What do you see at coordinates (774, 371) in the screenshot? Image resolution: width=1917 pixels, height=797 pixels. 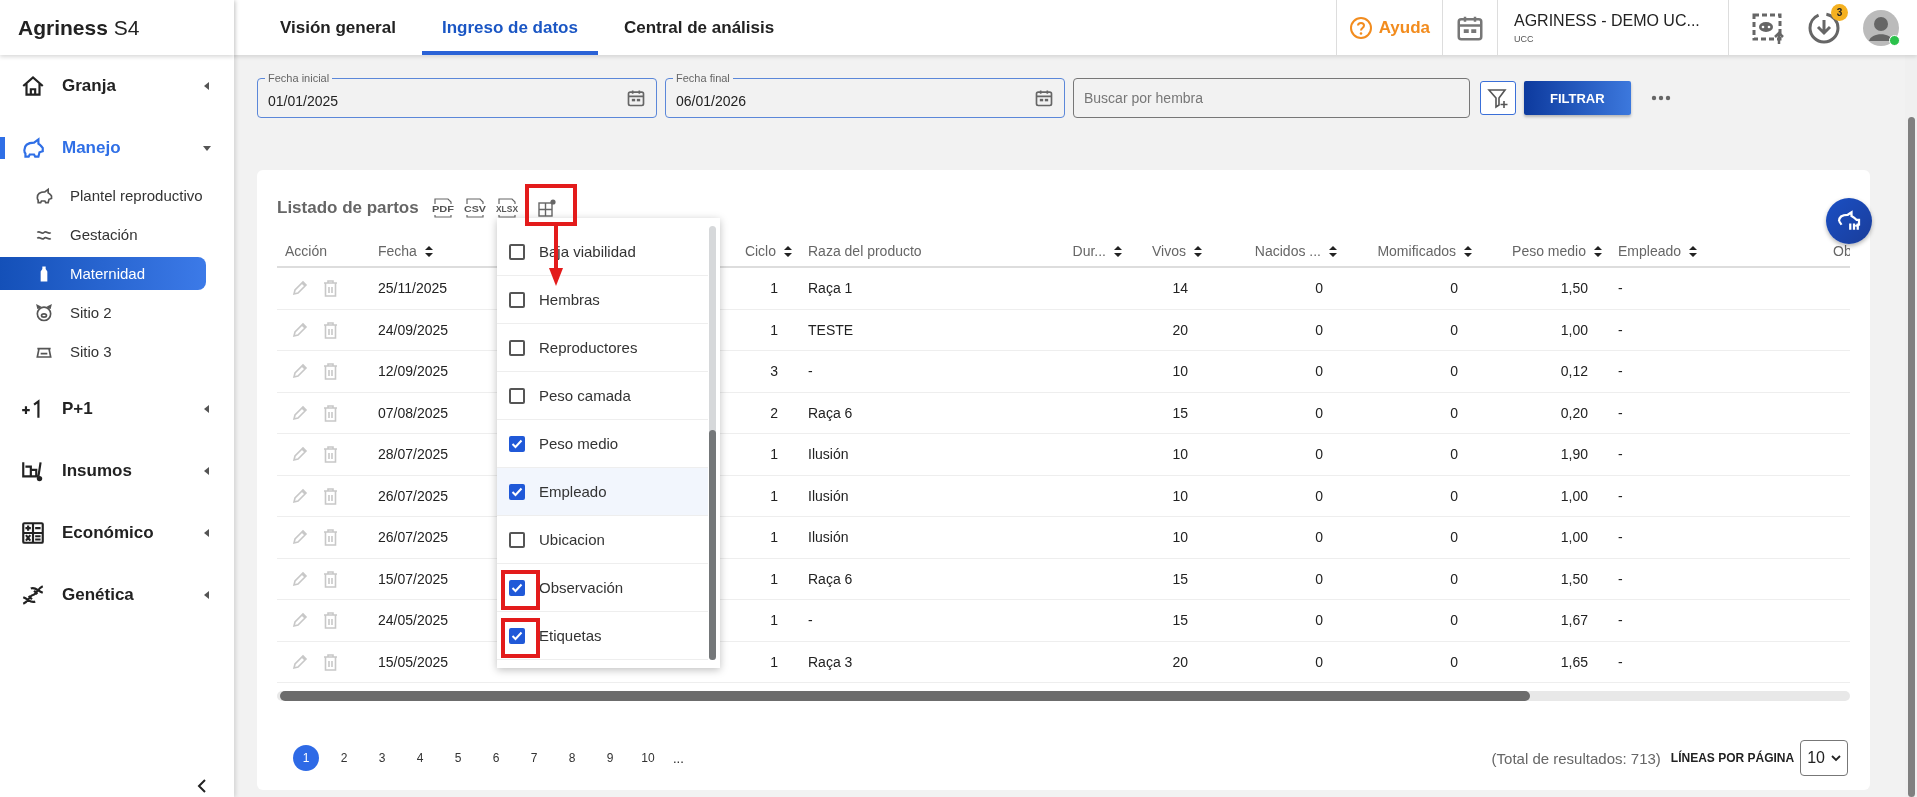 I see `table-cell: 3` at bounding box center [774, 371].